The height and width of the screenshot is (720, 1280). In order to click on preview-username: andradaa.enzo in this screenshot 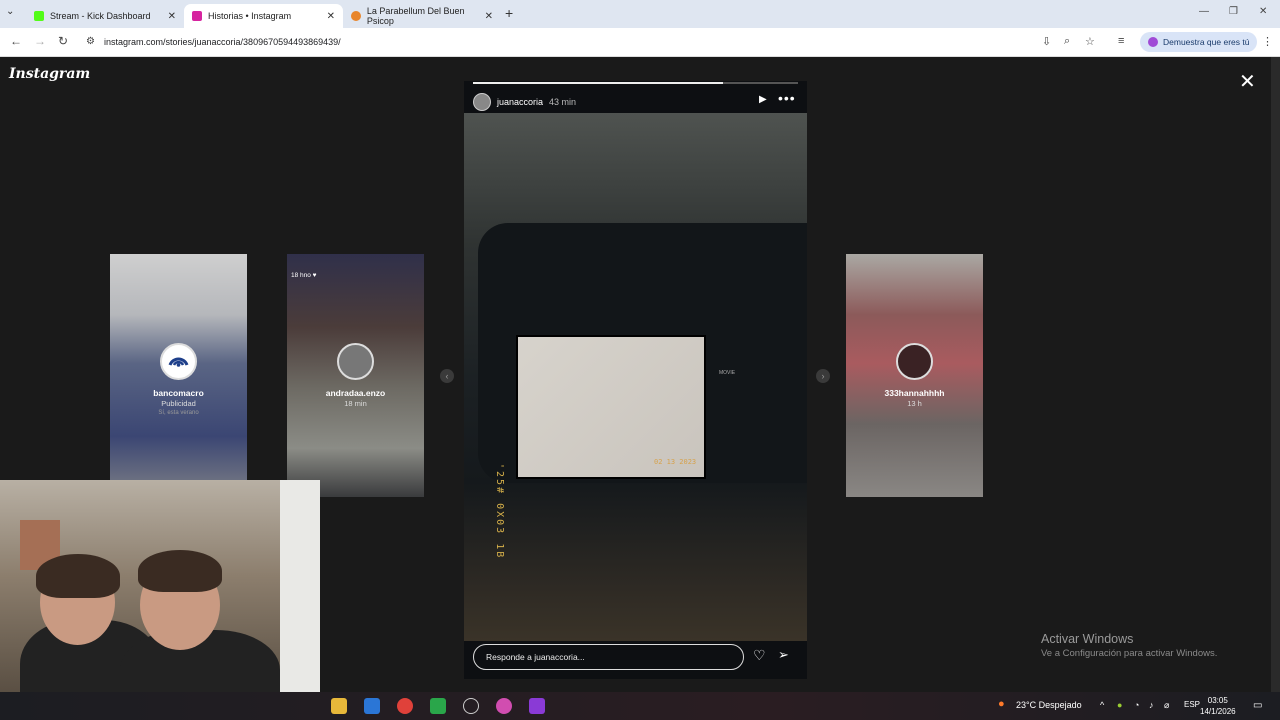, I will do `click(355, 393)`.